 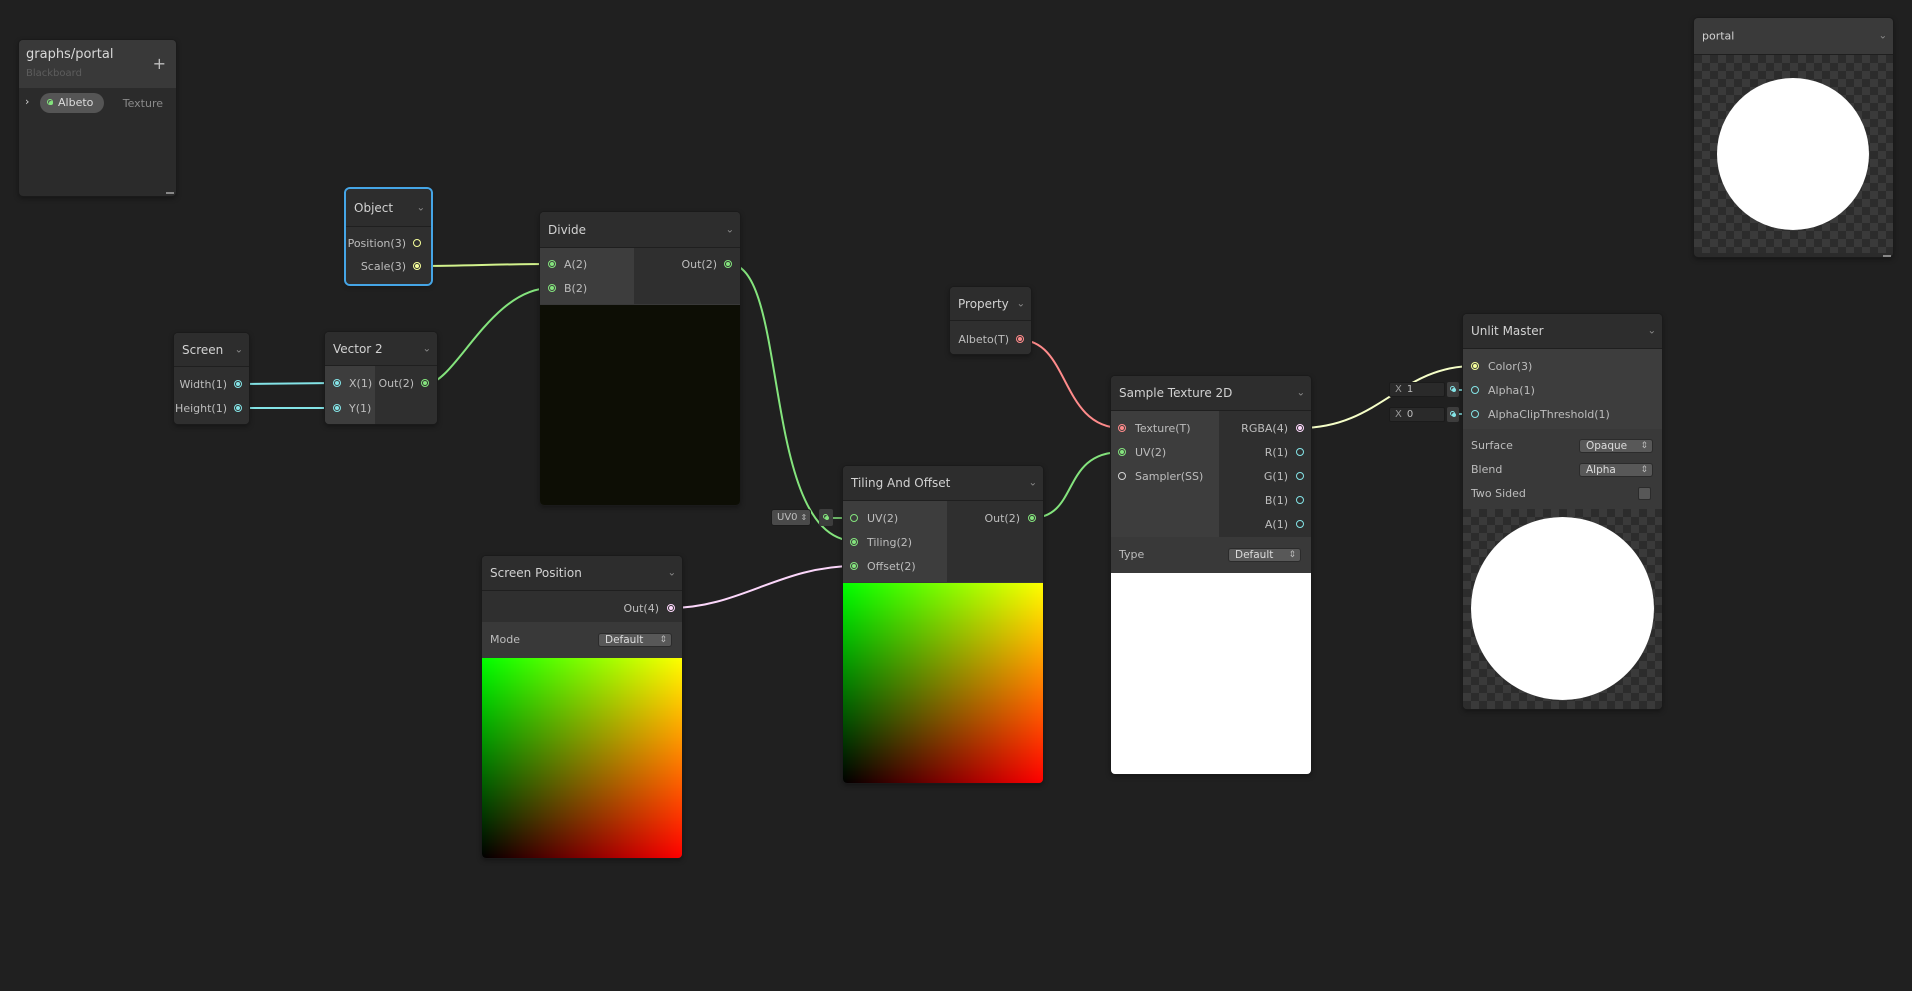 What do you see at coordinates (582, 707) in the screenshot?
I see `screen-position-node: Screen Position ⌄ Out(4) Mode Default` at bounding box center [582, 707].